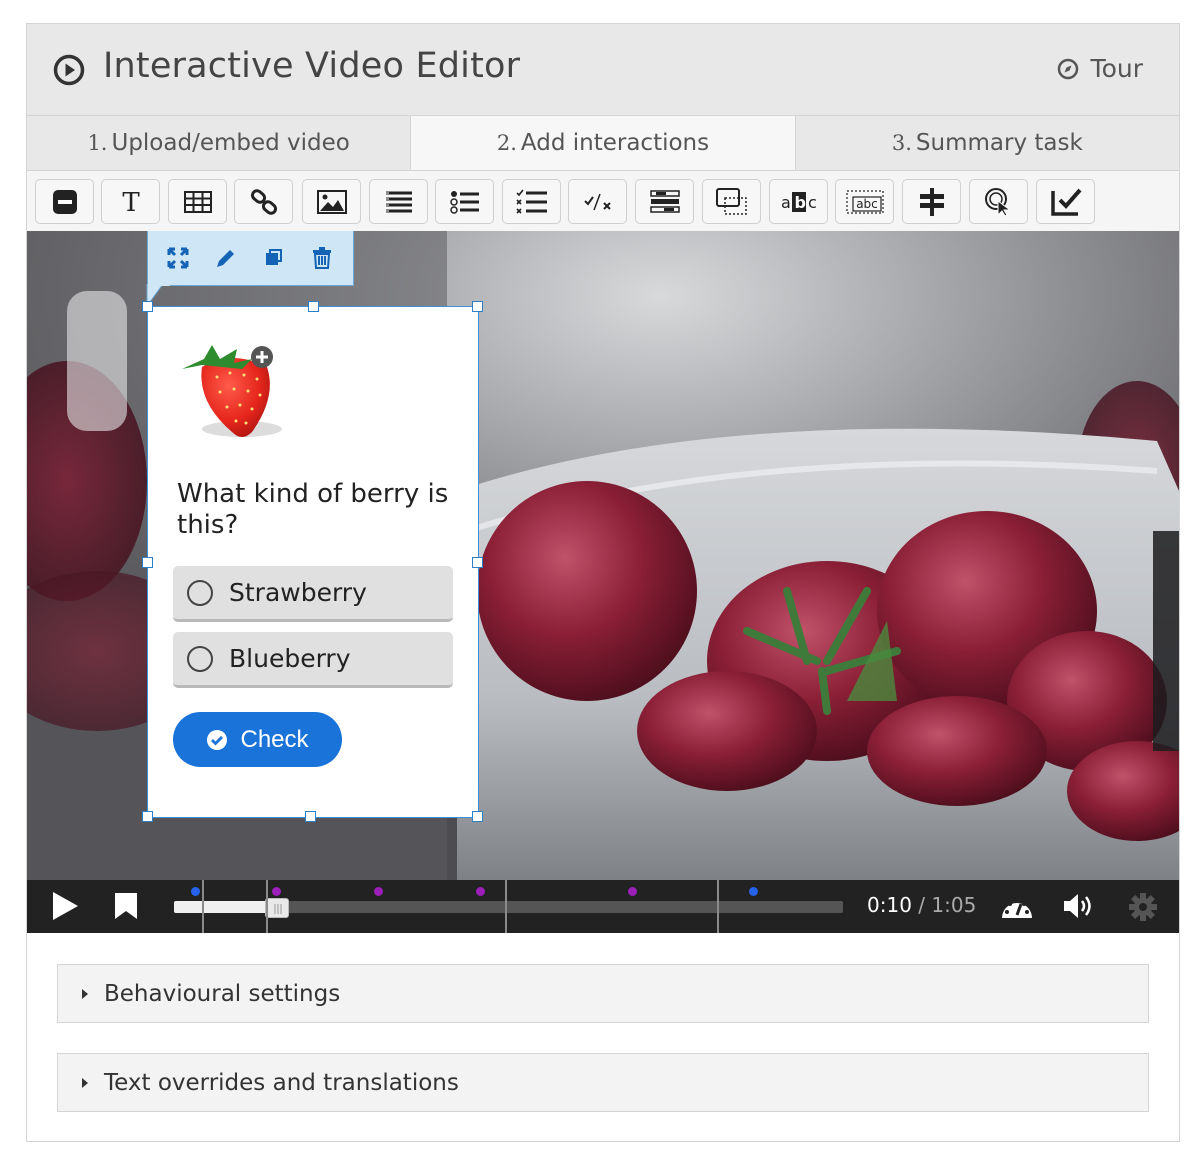 Image resolution: width=1200 pixels, height=1174 pixels. Describe the element at coordinates (998, 201) in the screenshot. I see `navigation-hotspot-tool-button` at that location.